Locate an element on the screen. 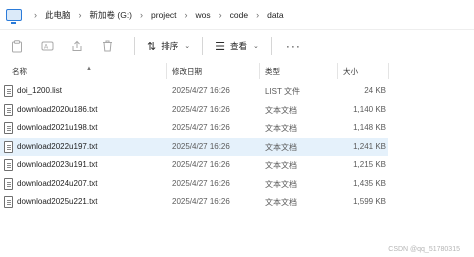 The width and height of the screenshot is (474, 257). breadcrumb-data: data is located at coordinates (275, 15).